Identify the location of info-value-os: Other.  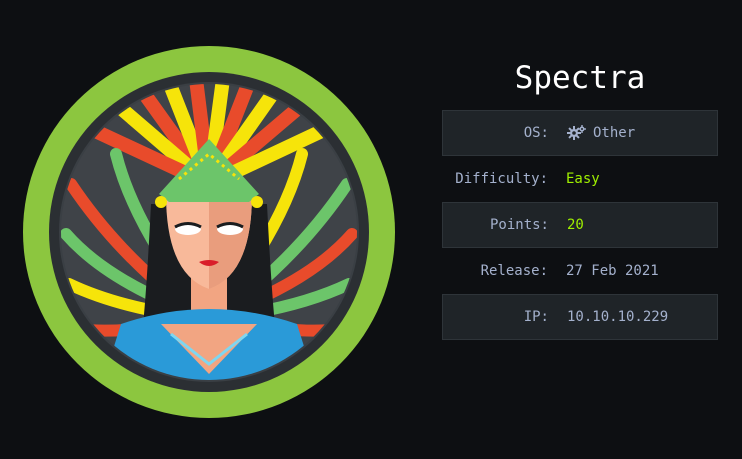
(601, 133).